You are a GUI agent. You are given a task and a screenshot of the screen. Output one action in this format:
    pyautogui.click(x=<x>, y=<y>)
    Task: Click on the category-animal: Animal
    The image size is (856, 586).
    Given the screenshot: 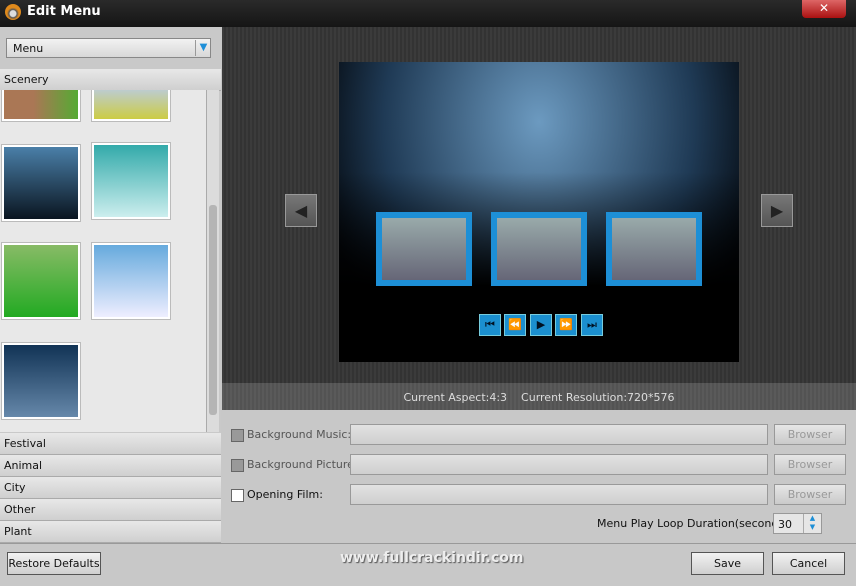 What is the action you would take?
    pyautogui.click(x=110, y=466)
    